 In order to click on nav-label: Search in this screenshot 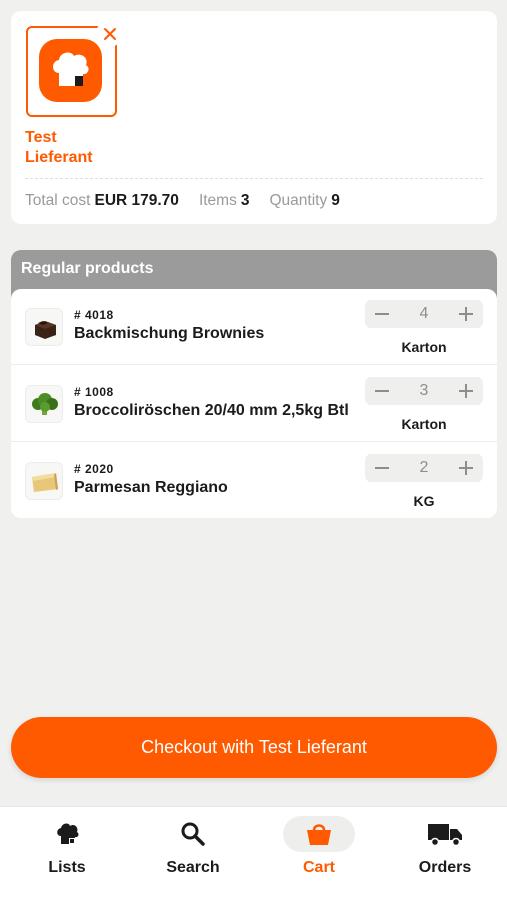, I will do `click(193, 867)`.